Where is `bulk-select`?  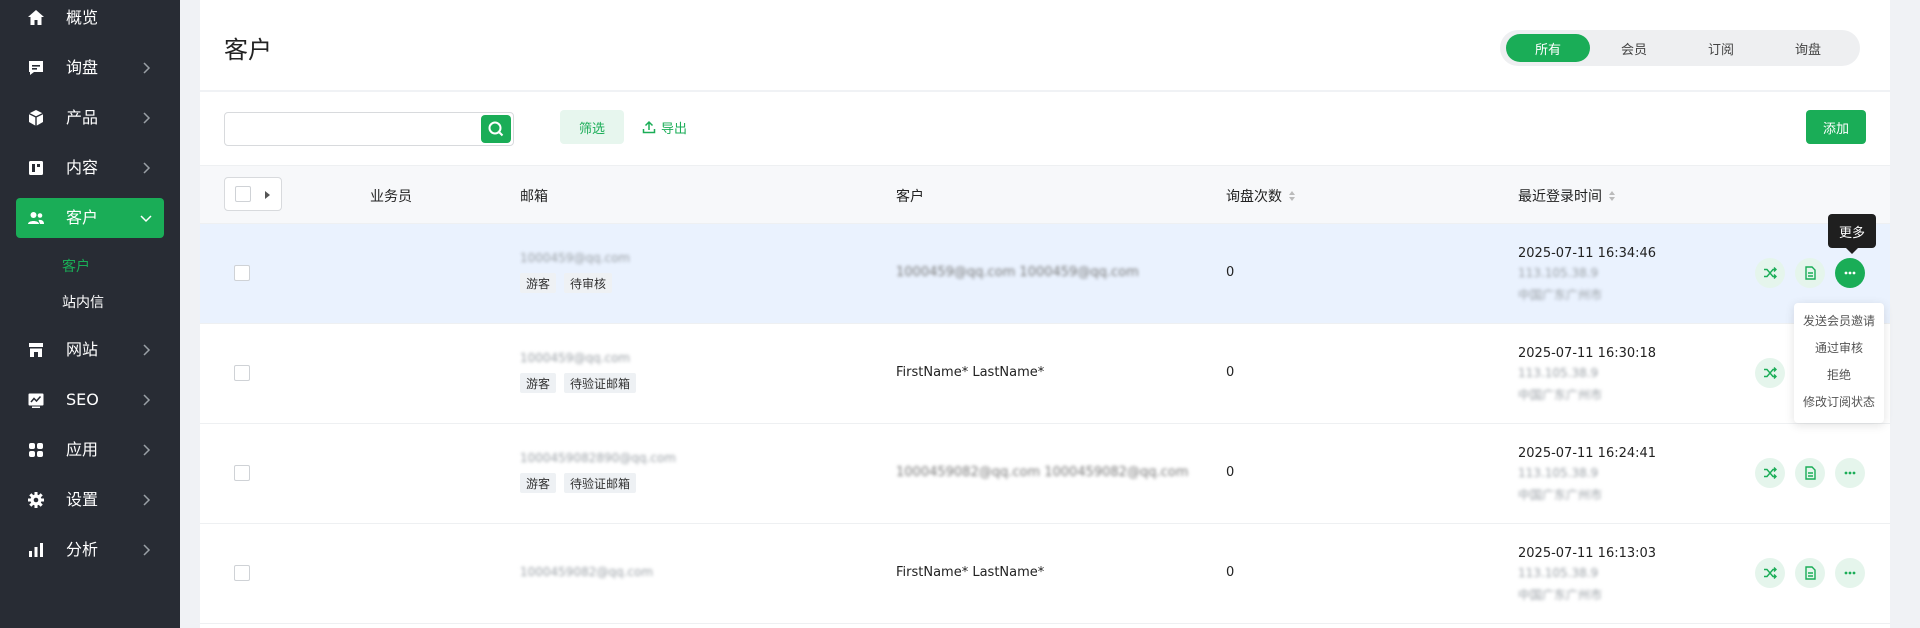 bulk-select is located at coordinates (253, 194).